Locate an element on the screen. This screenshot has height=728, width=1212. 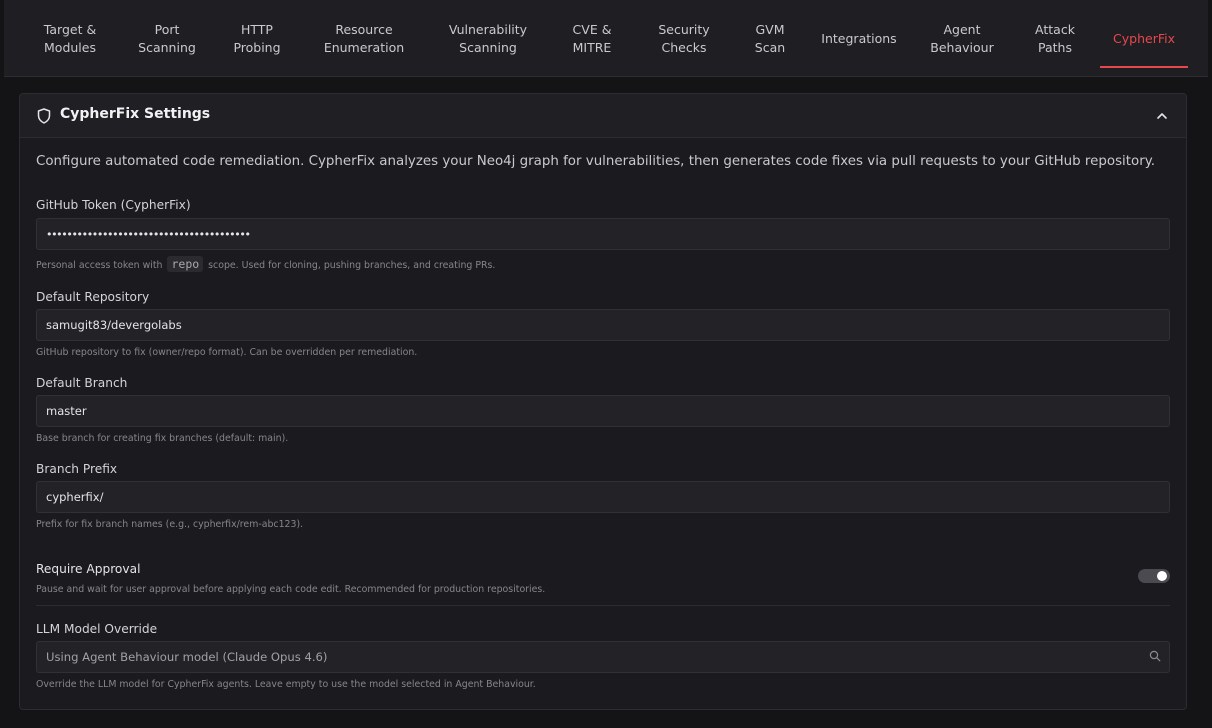
llm-model-override-label: LLM Model Override is located at coordinates (97, 629).